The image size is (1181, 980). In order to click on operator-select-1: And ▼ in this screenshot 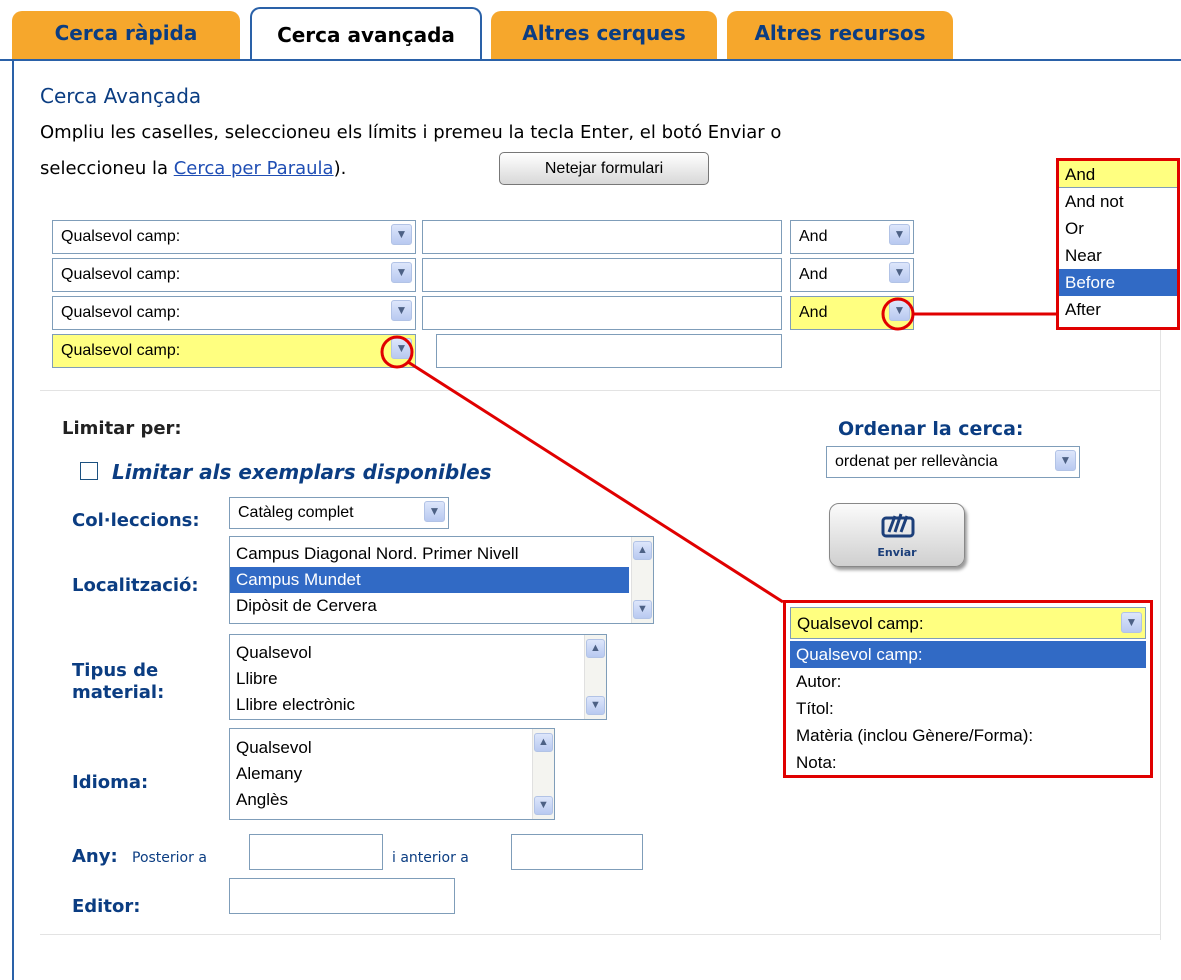, I will do `click(852, 237)`.